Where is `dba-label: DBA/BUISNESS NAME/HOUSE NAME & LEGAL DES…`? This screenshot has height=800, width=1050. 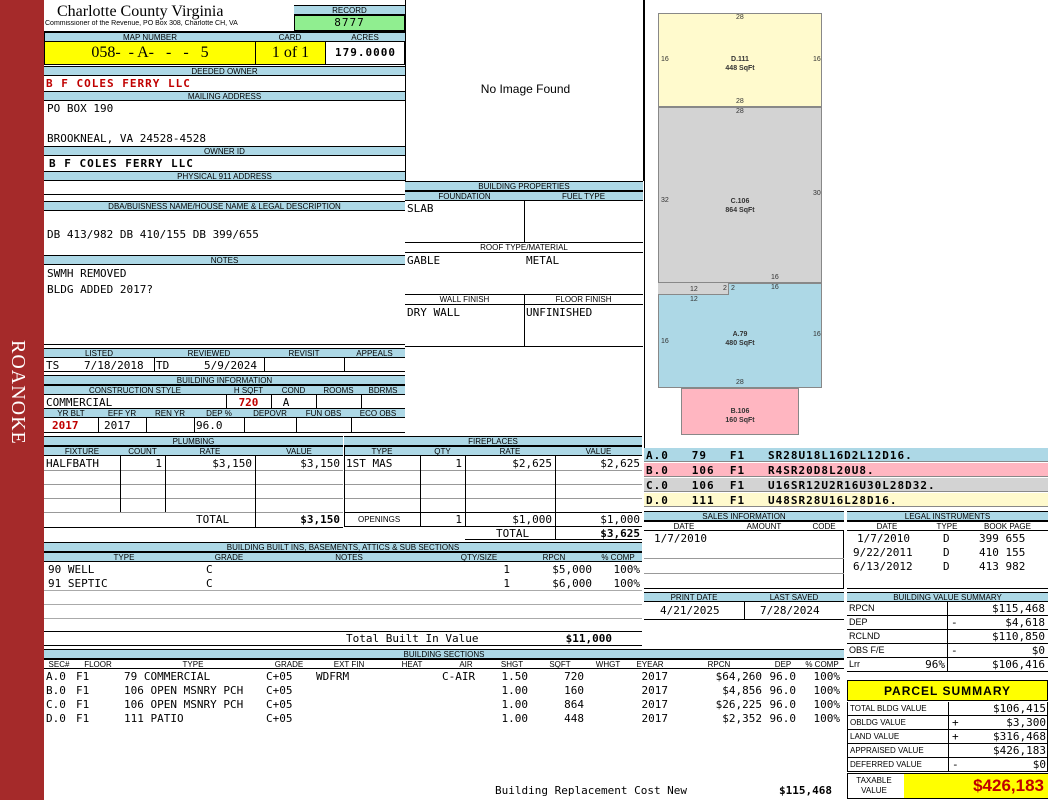
dba-label: DBA/BUISNESS NAME/HOUSE NAME & LEGAL DES… is located at coordinates (224, 206).